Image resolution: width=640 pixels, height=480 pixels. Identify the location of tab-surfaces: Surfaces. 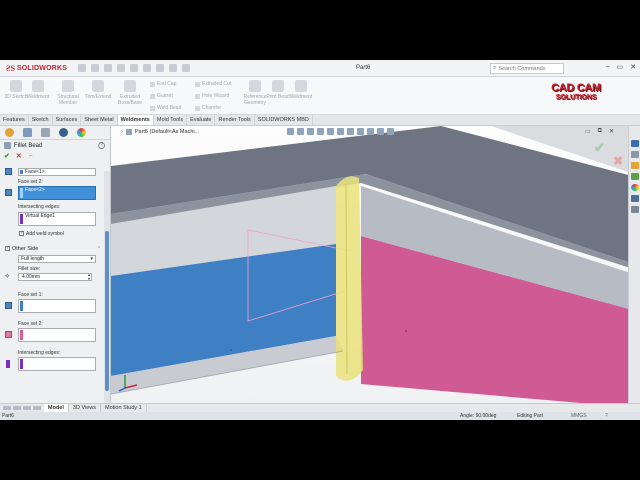
(67, 120).